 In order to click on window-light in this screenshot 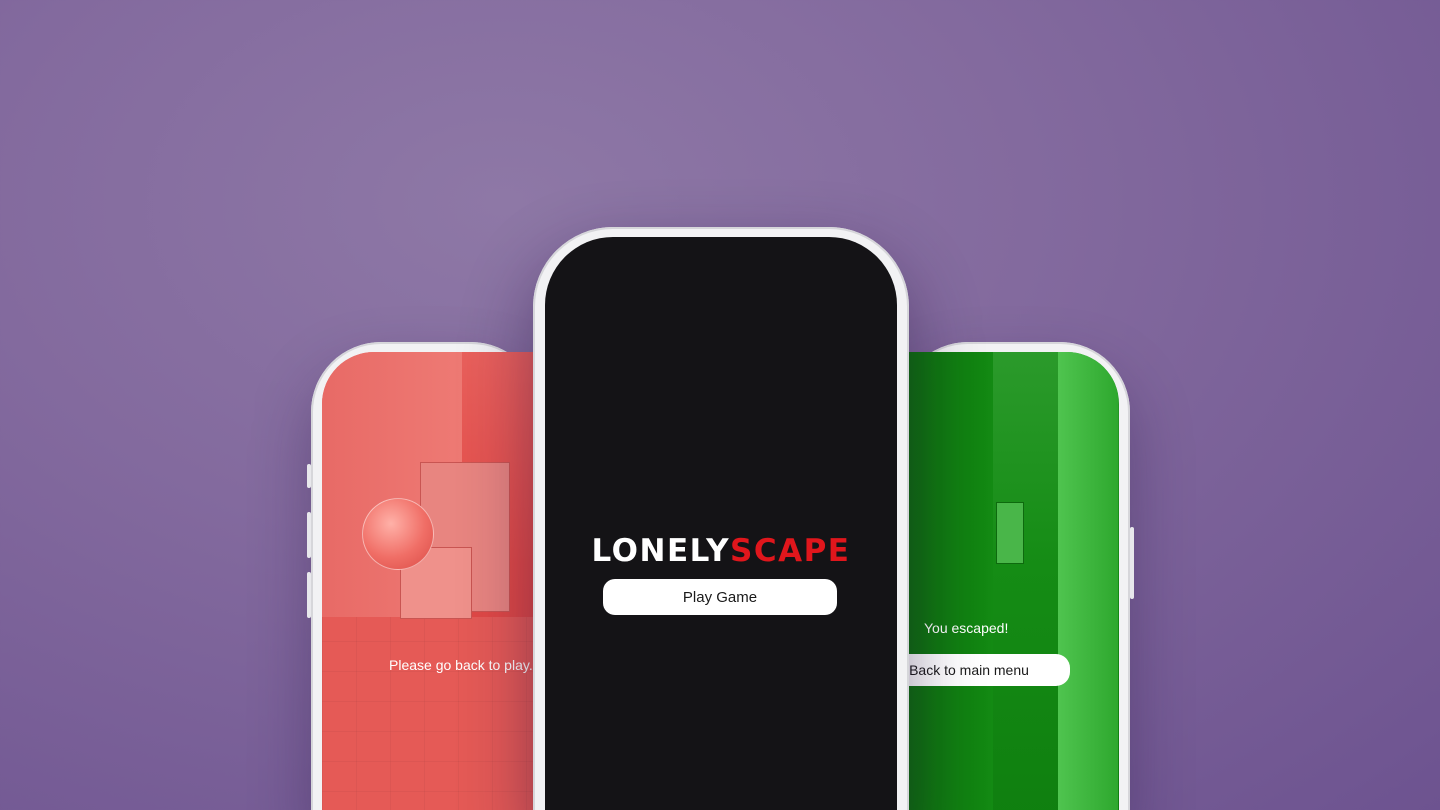, I will do `click(1088, 581)`.